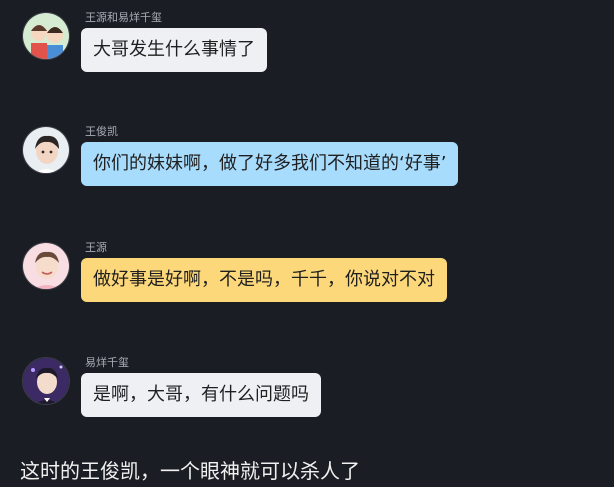  Describe the element at coordinates (107, 362) in the screenshot. I see `sender-name: 易烊千玺` at that location.